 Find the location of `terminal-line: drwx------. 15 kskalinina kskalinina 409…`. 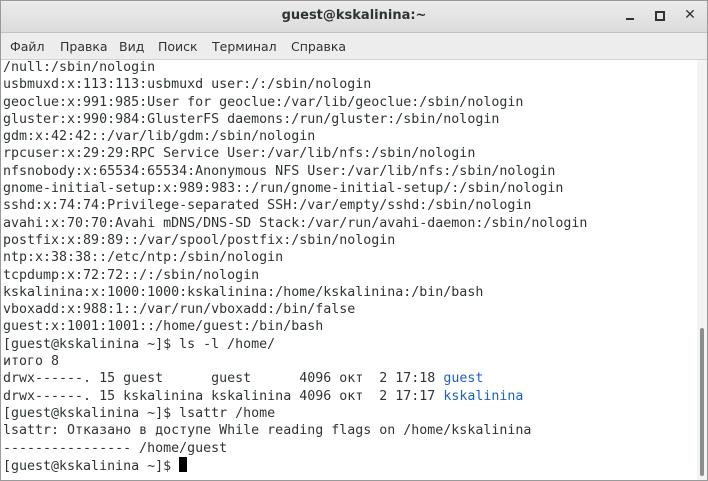

terminal-line: drwx------. 15 kskalinina kskalinina 409… is located at coordinates (295, 396).